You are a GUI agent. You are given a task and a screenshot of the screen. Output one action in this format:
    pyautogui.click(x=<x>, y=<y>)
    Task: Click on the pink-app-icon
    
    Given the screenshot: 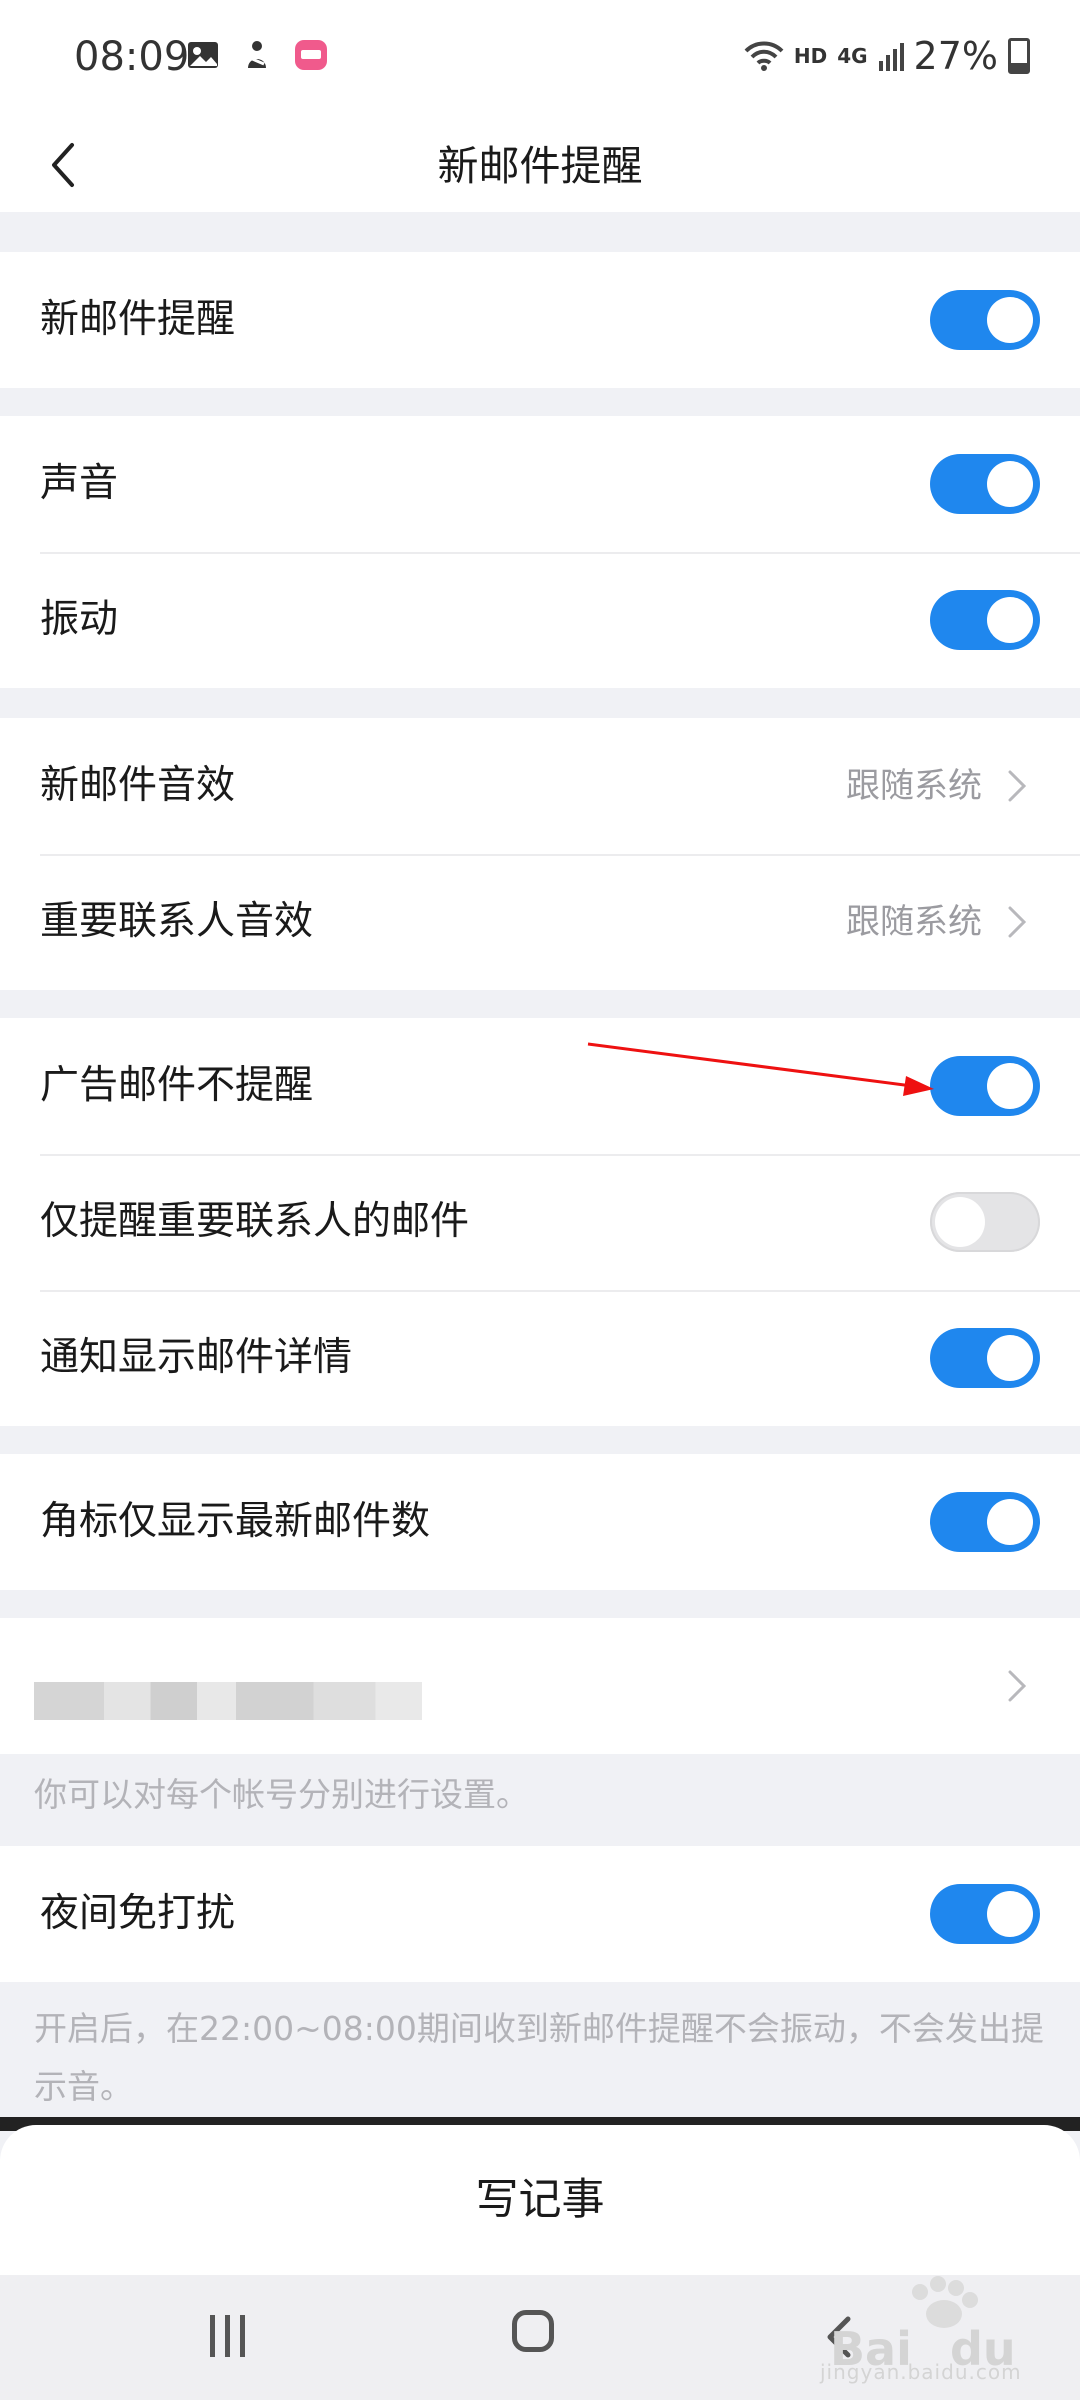 What is the action you would take?
    pyautogui.click(x=311, y=55)
    